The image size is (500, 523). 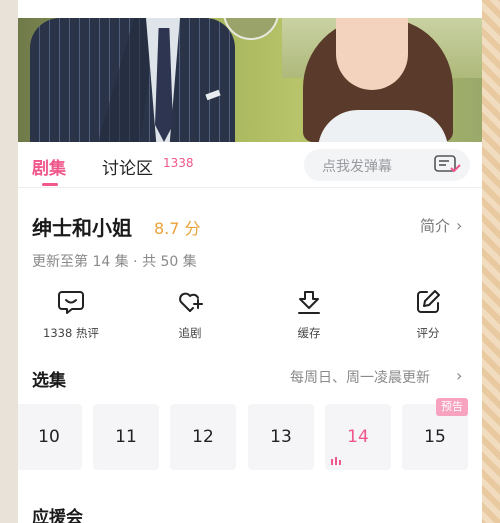 I want to click on playing-icon, so click(x=337, y=461).